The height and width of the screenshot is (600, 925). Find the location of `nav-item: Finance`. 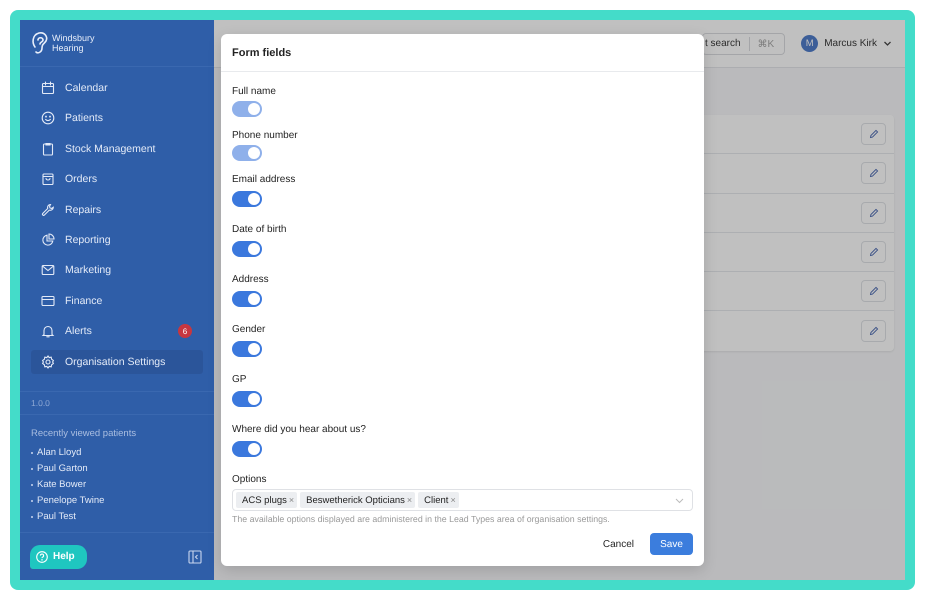

nav-item: Finance is located at coordinates (117, 300).